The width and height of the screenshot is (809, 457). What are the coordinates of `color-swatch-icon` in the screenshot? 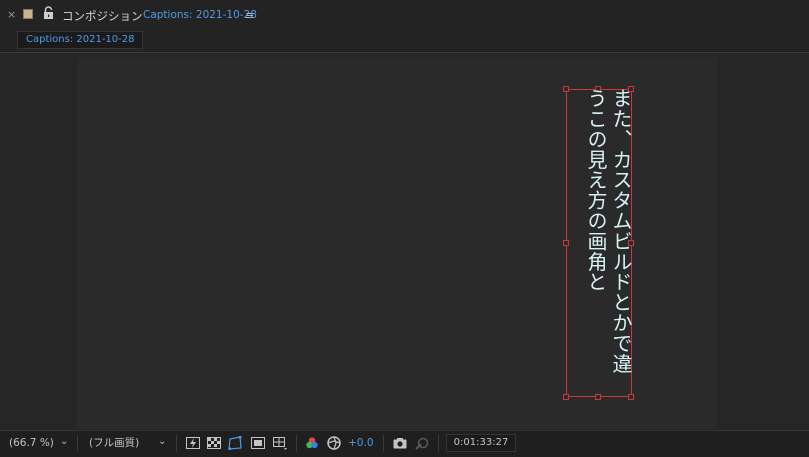 It's located at (28, 14).